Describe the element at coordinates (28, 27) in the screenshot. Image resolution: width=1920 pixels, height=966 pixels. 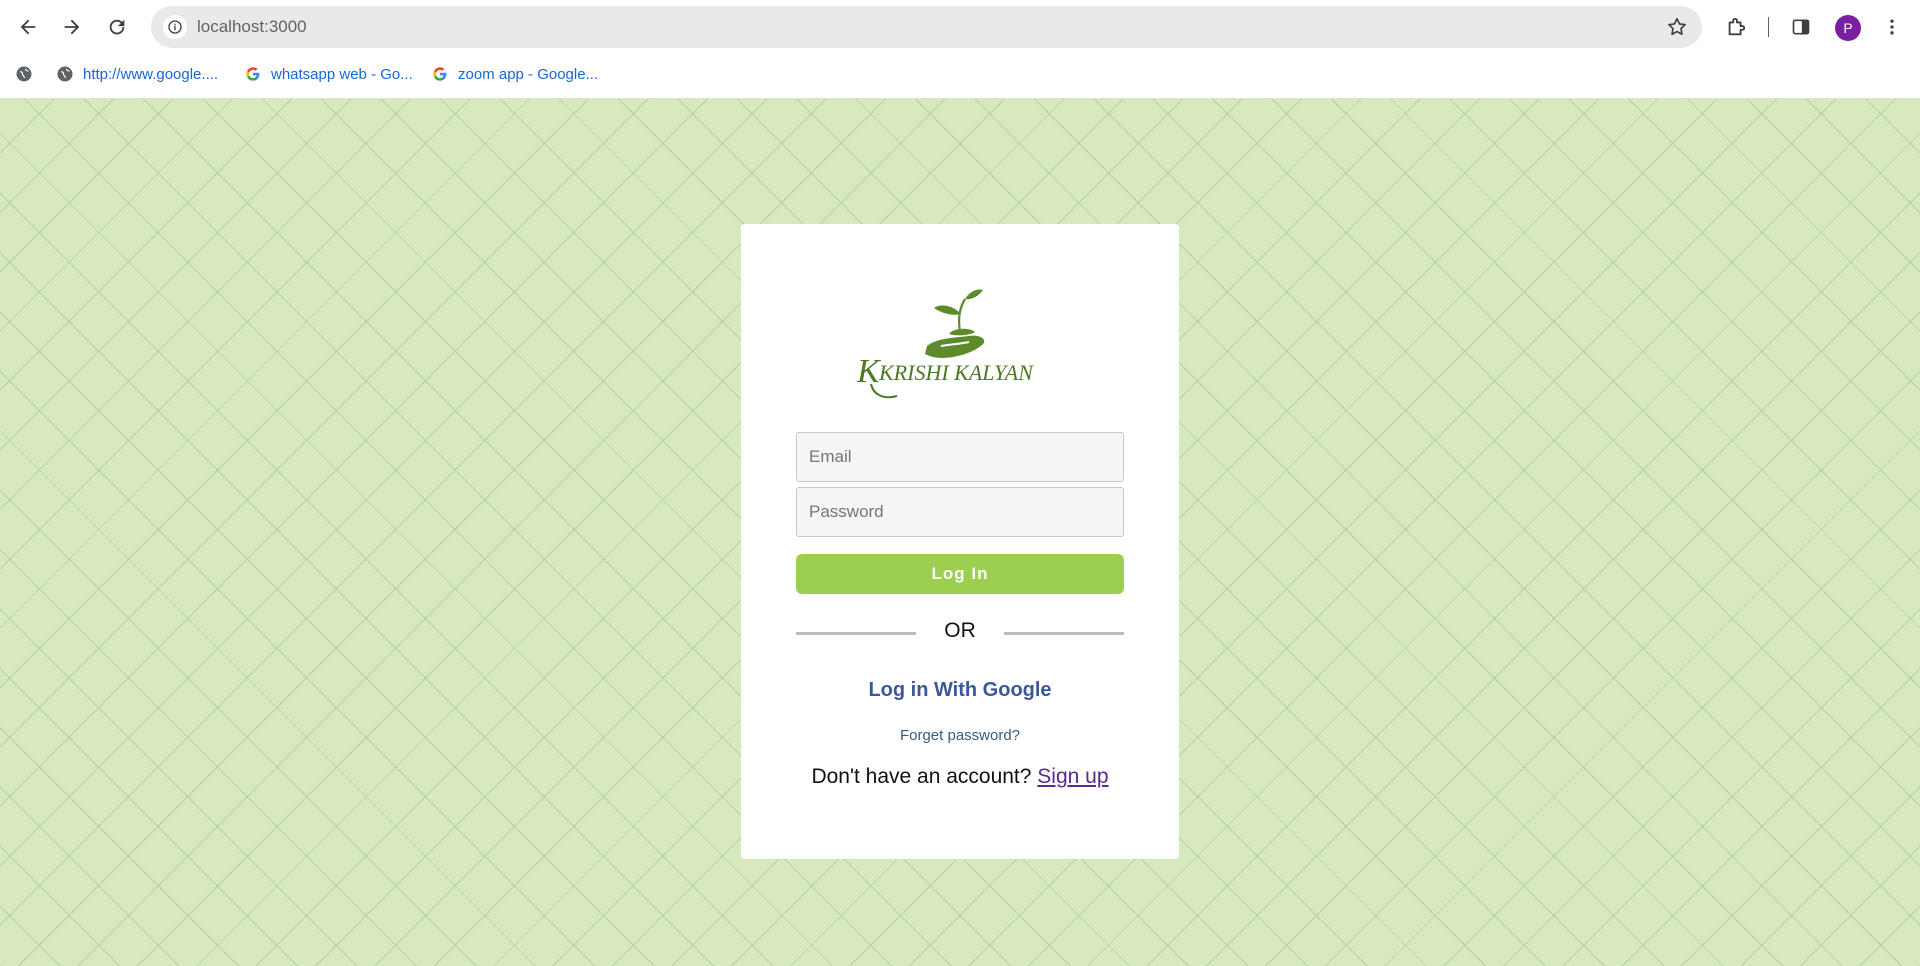
I see `back-icon` at that location.